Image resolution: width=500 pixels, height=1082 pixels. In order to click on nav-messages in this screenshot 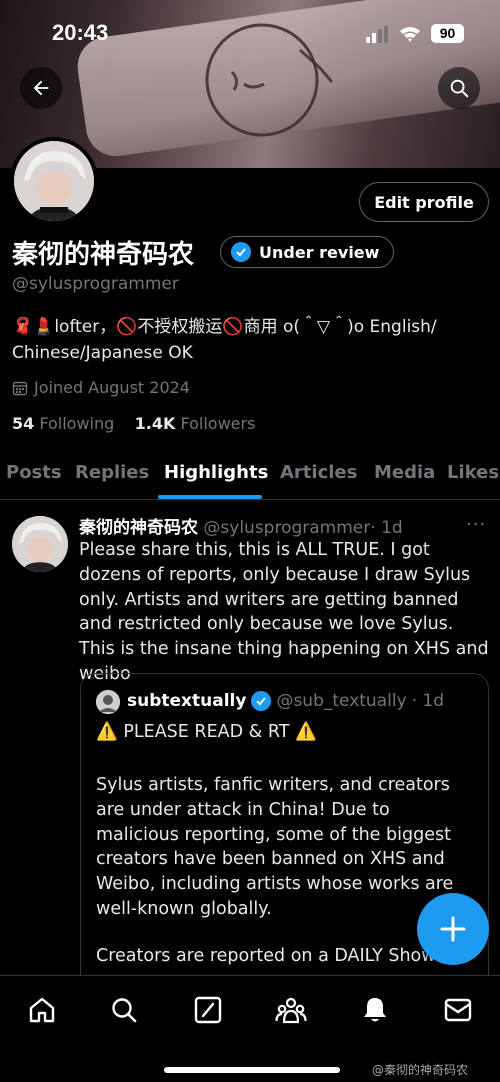, I will do `click(458, 1010)`.